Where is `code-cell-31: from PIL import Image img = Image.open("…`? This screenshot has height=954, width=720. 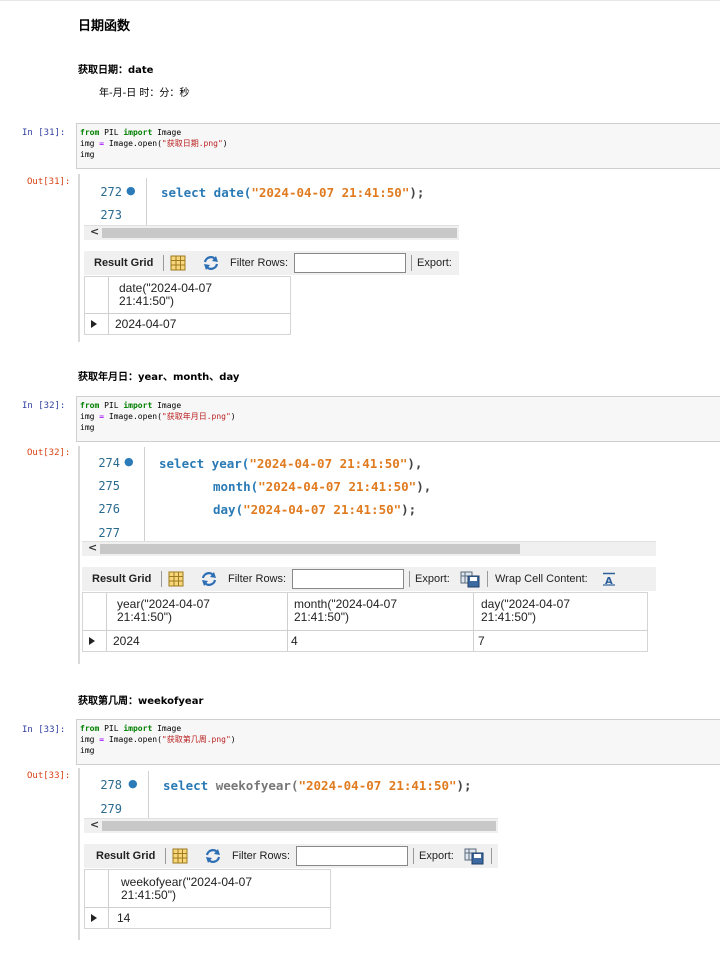
code-cell-31: from PIL import Image img = Image.open("… is located at coordinates (398, 146).